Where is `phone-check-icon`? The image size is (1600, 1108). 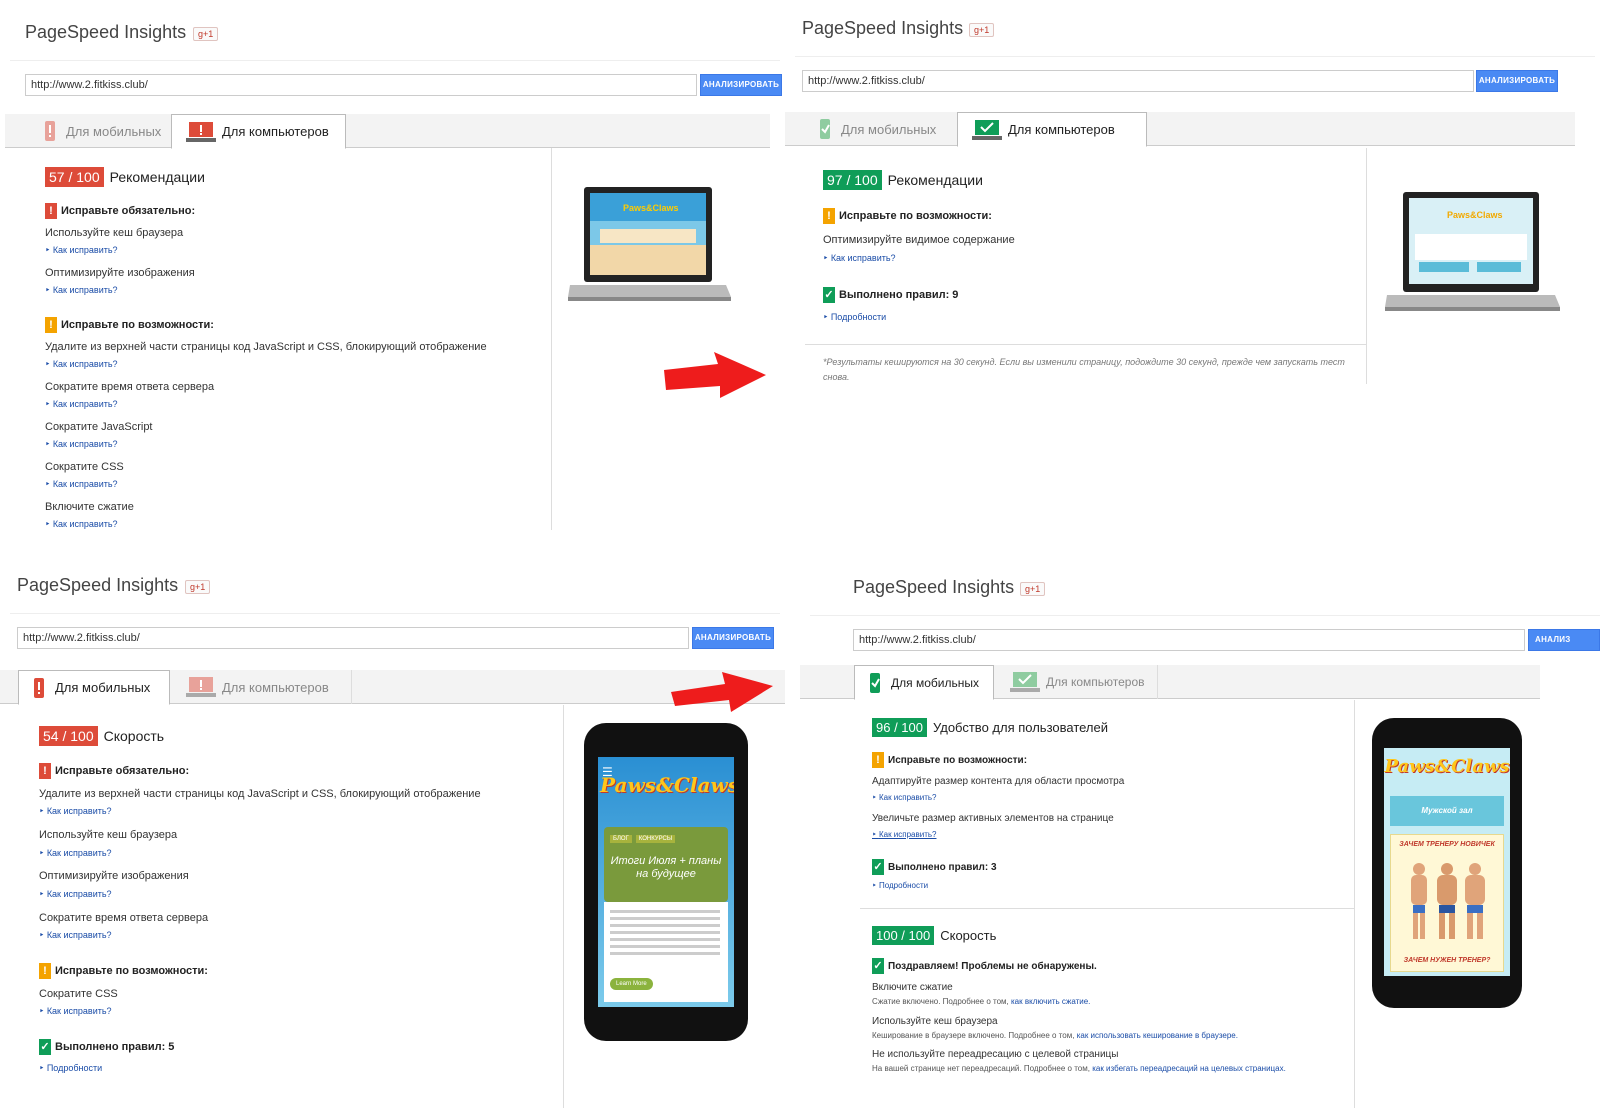 phone-check-icon is located at coordinates (827, 129).